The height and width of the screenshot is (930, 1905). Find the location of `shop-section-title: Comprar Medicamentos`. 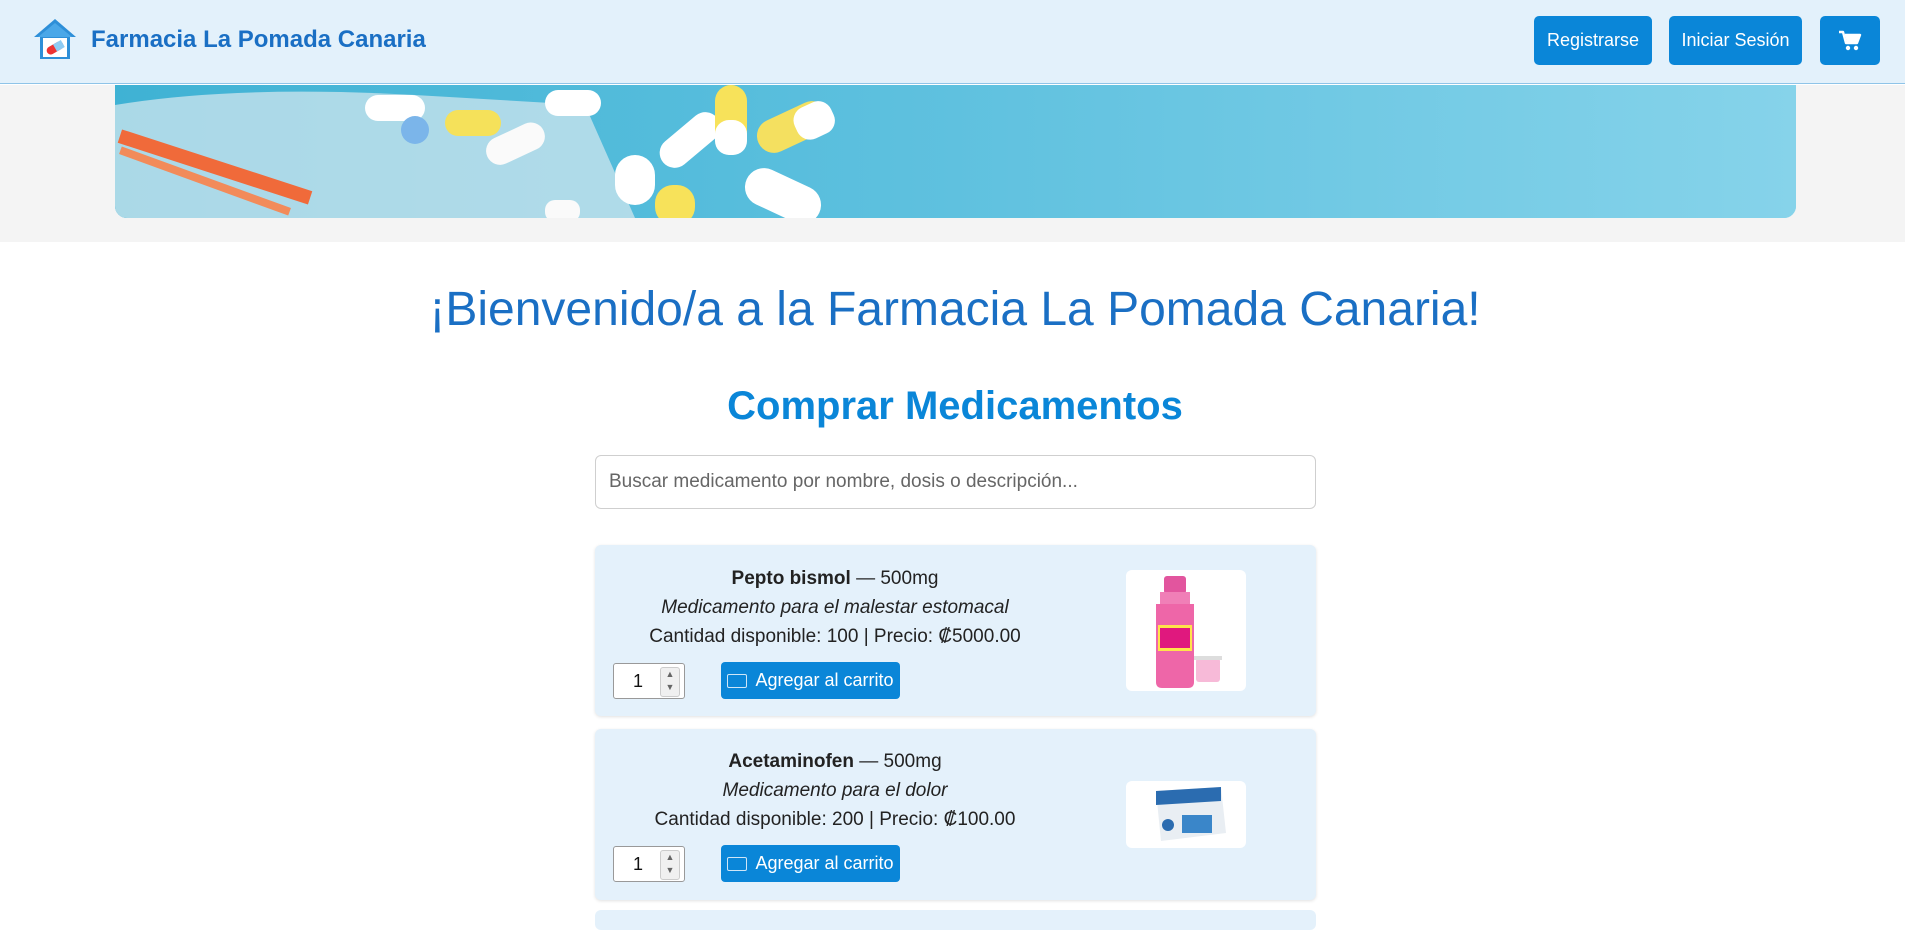

shop-section-title: Comprar Medicamentos is located at coordinates (955, 406).